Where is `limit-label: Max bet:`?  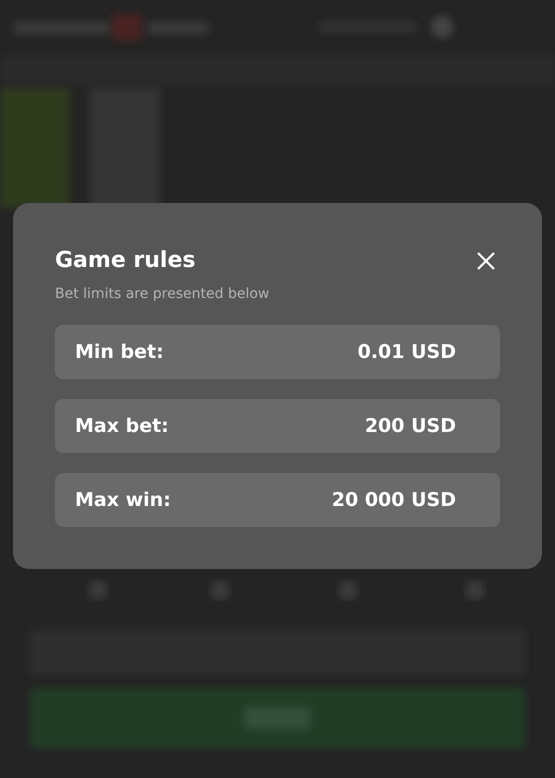
limit-label: Max bet: is located at coordinates (122, 426).